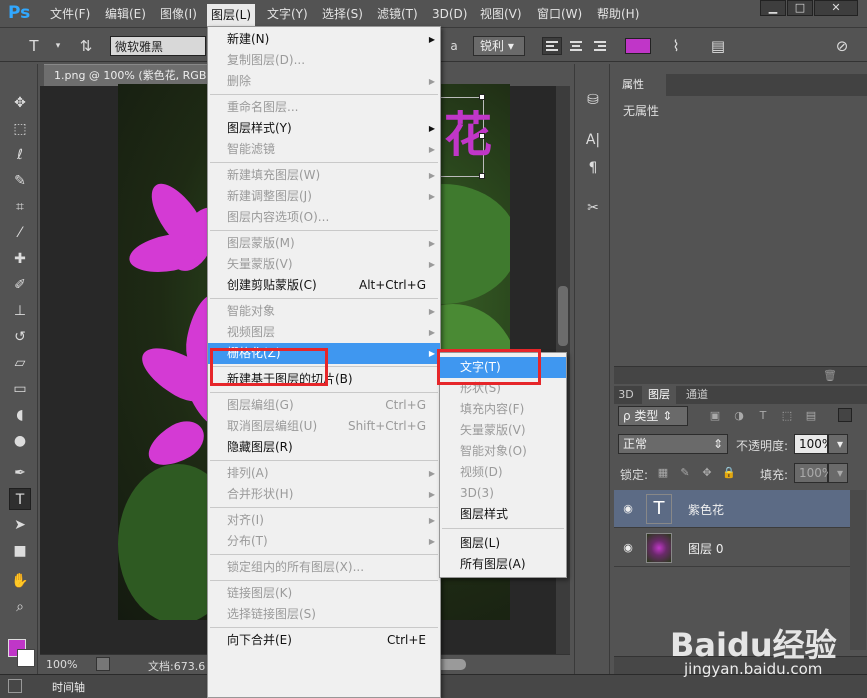 This screenshot has width=867, height=698. What do you see at coordinates (559, 14) in the screenshot?
I see `menu-window: 窗口(W)` at bounding box center [559, 14].